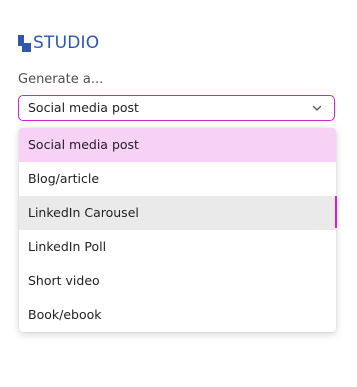 This screenshot has width=357, height=387. Describe the element at coordinates (176, 108) in the screenshot. I see `content-type-select: Social media post` at that location.